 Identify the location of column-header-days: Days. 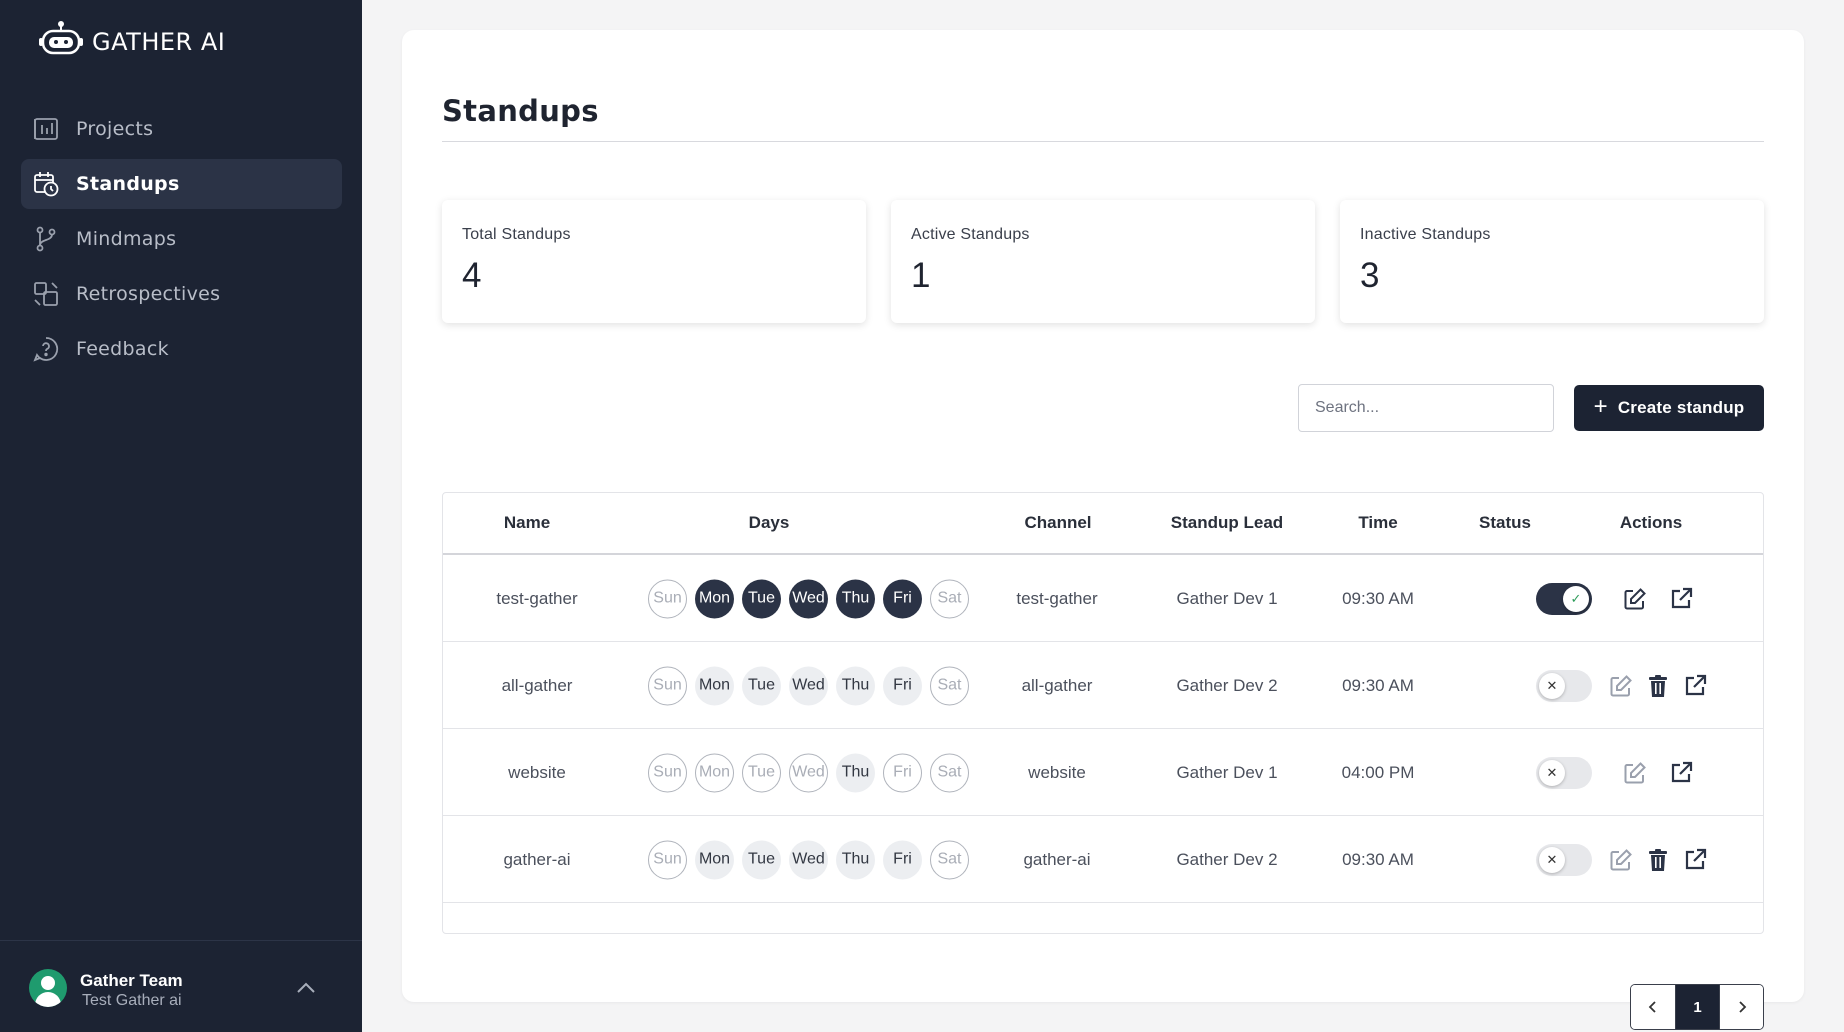
(769, 523).